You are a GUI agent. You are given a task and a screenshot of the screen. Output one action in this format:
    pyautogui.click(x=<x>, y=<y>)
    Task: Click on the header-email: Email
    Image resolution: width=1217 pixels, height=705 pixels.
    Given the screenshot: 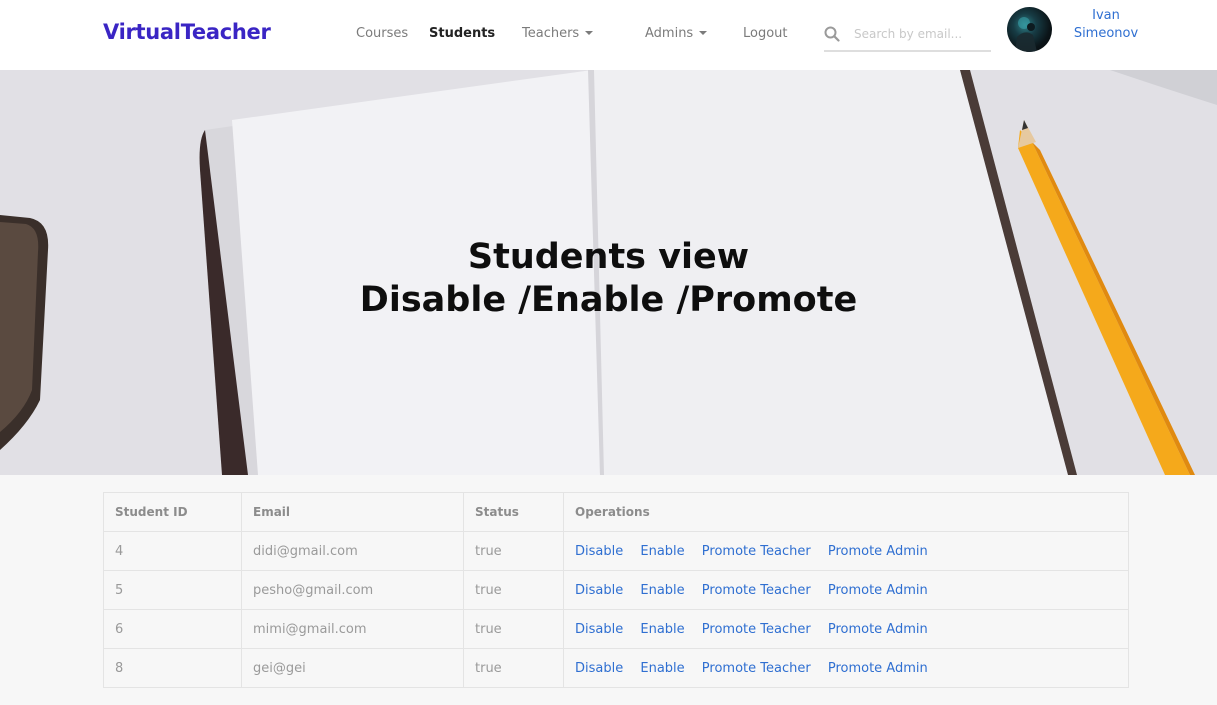 What is the action you would take?
    pyautogui.click(x=352, y=512)
    